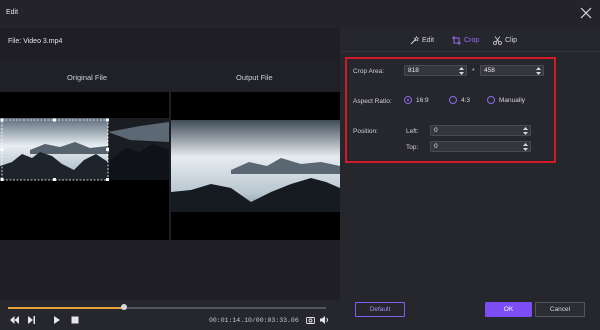  I want to click on timeline-progress, so click(66, 308).